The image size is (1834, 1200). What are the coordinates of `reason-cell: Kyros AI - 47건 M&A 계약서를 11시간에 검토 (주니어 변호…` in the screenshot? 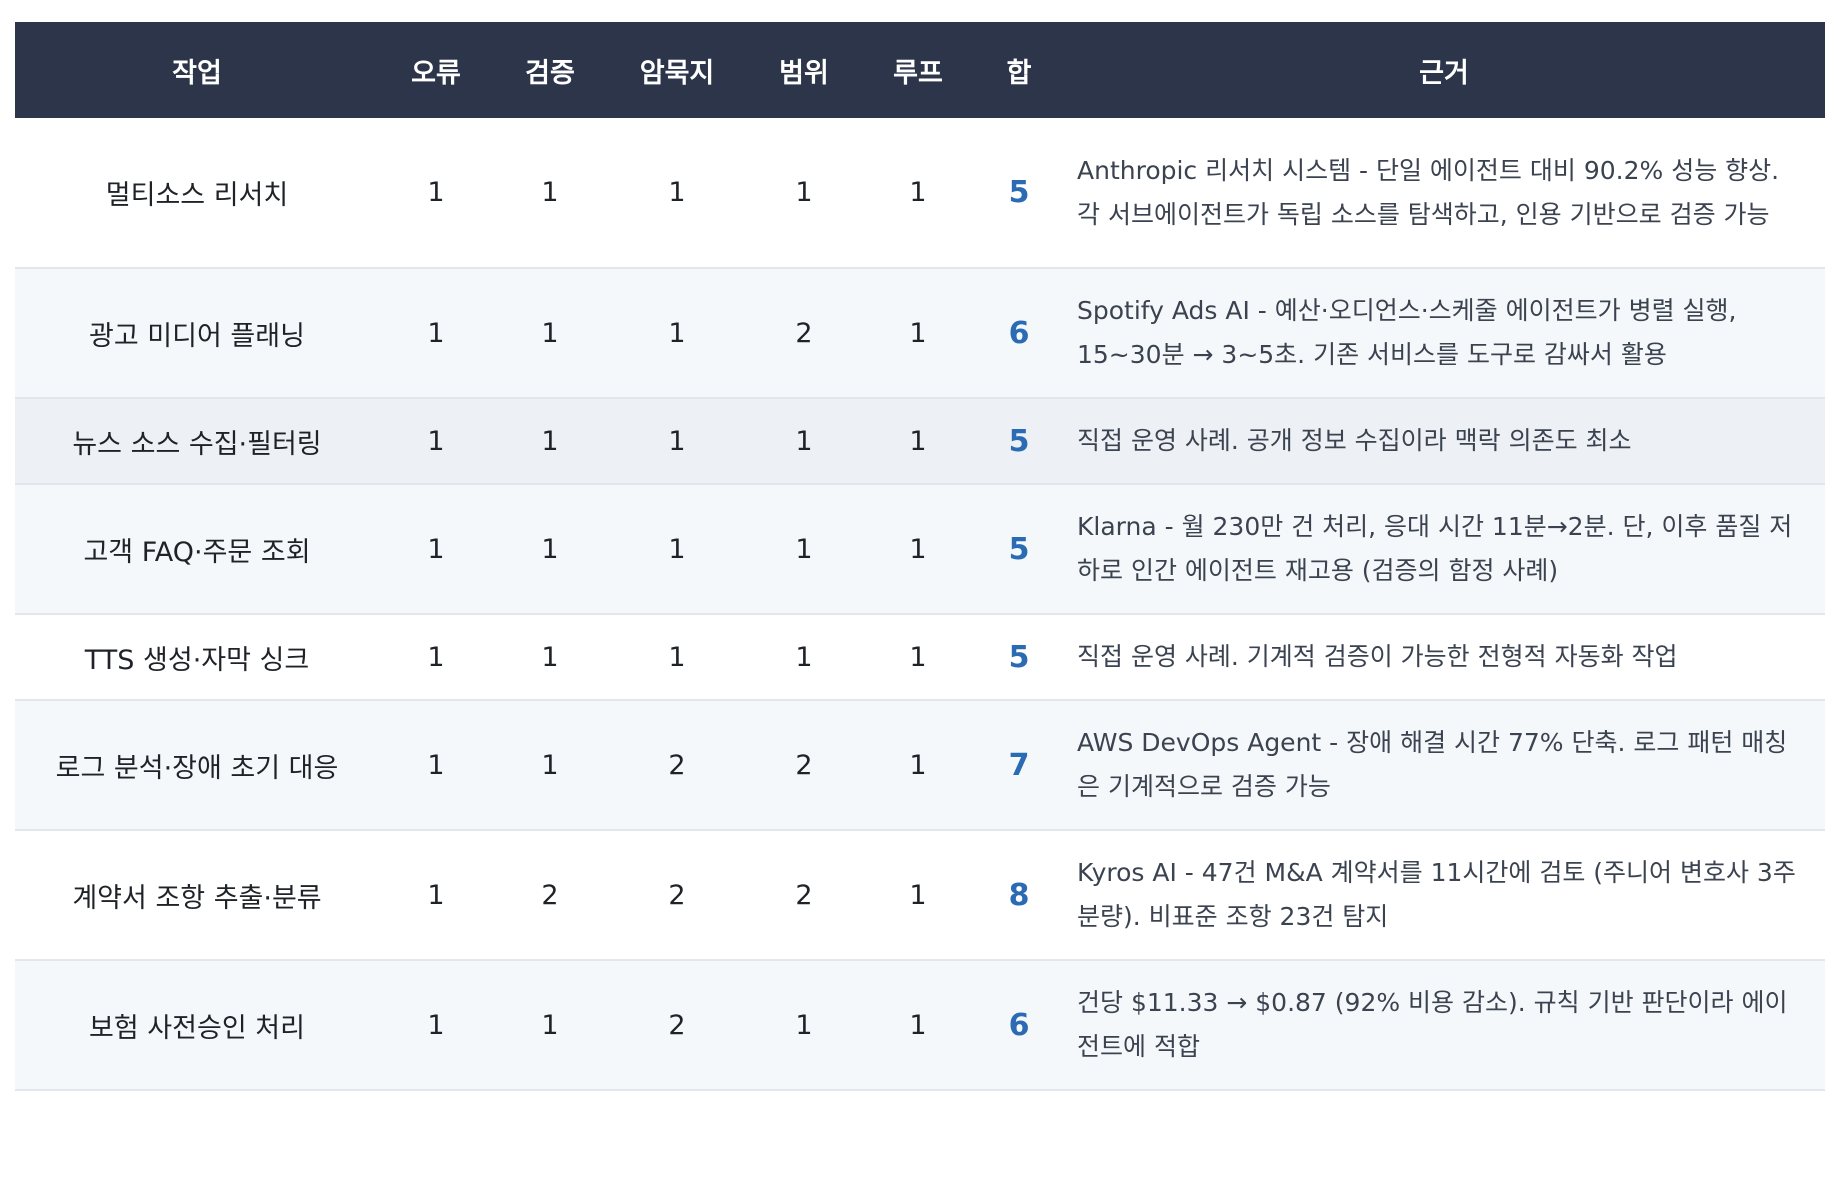 It's located at (1436, 894).